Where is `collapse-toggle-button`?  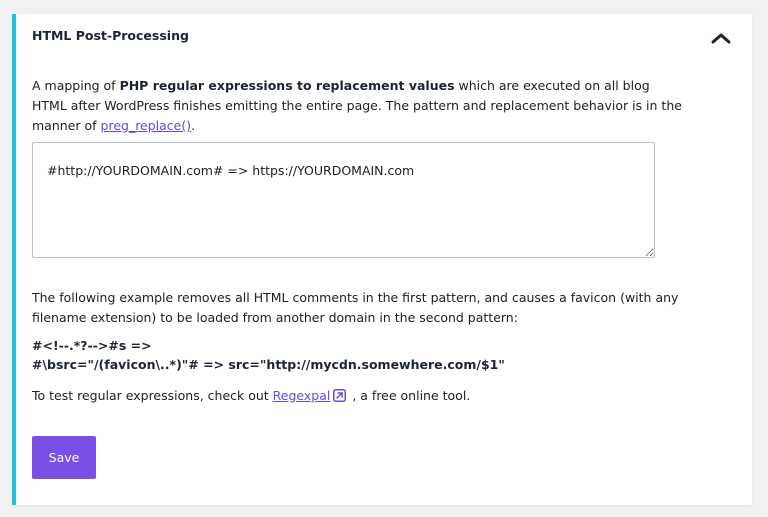
collapse-toggle-button is located at coordinates (721, 38).